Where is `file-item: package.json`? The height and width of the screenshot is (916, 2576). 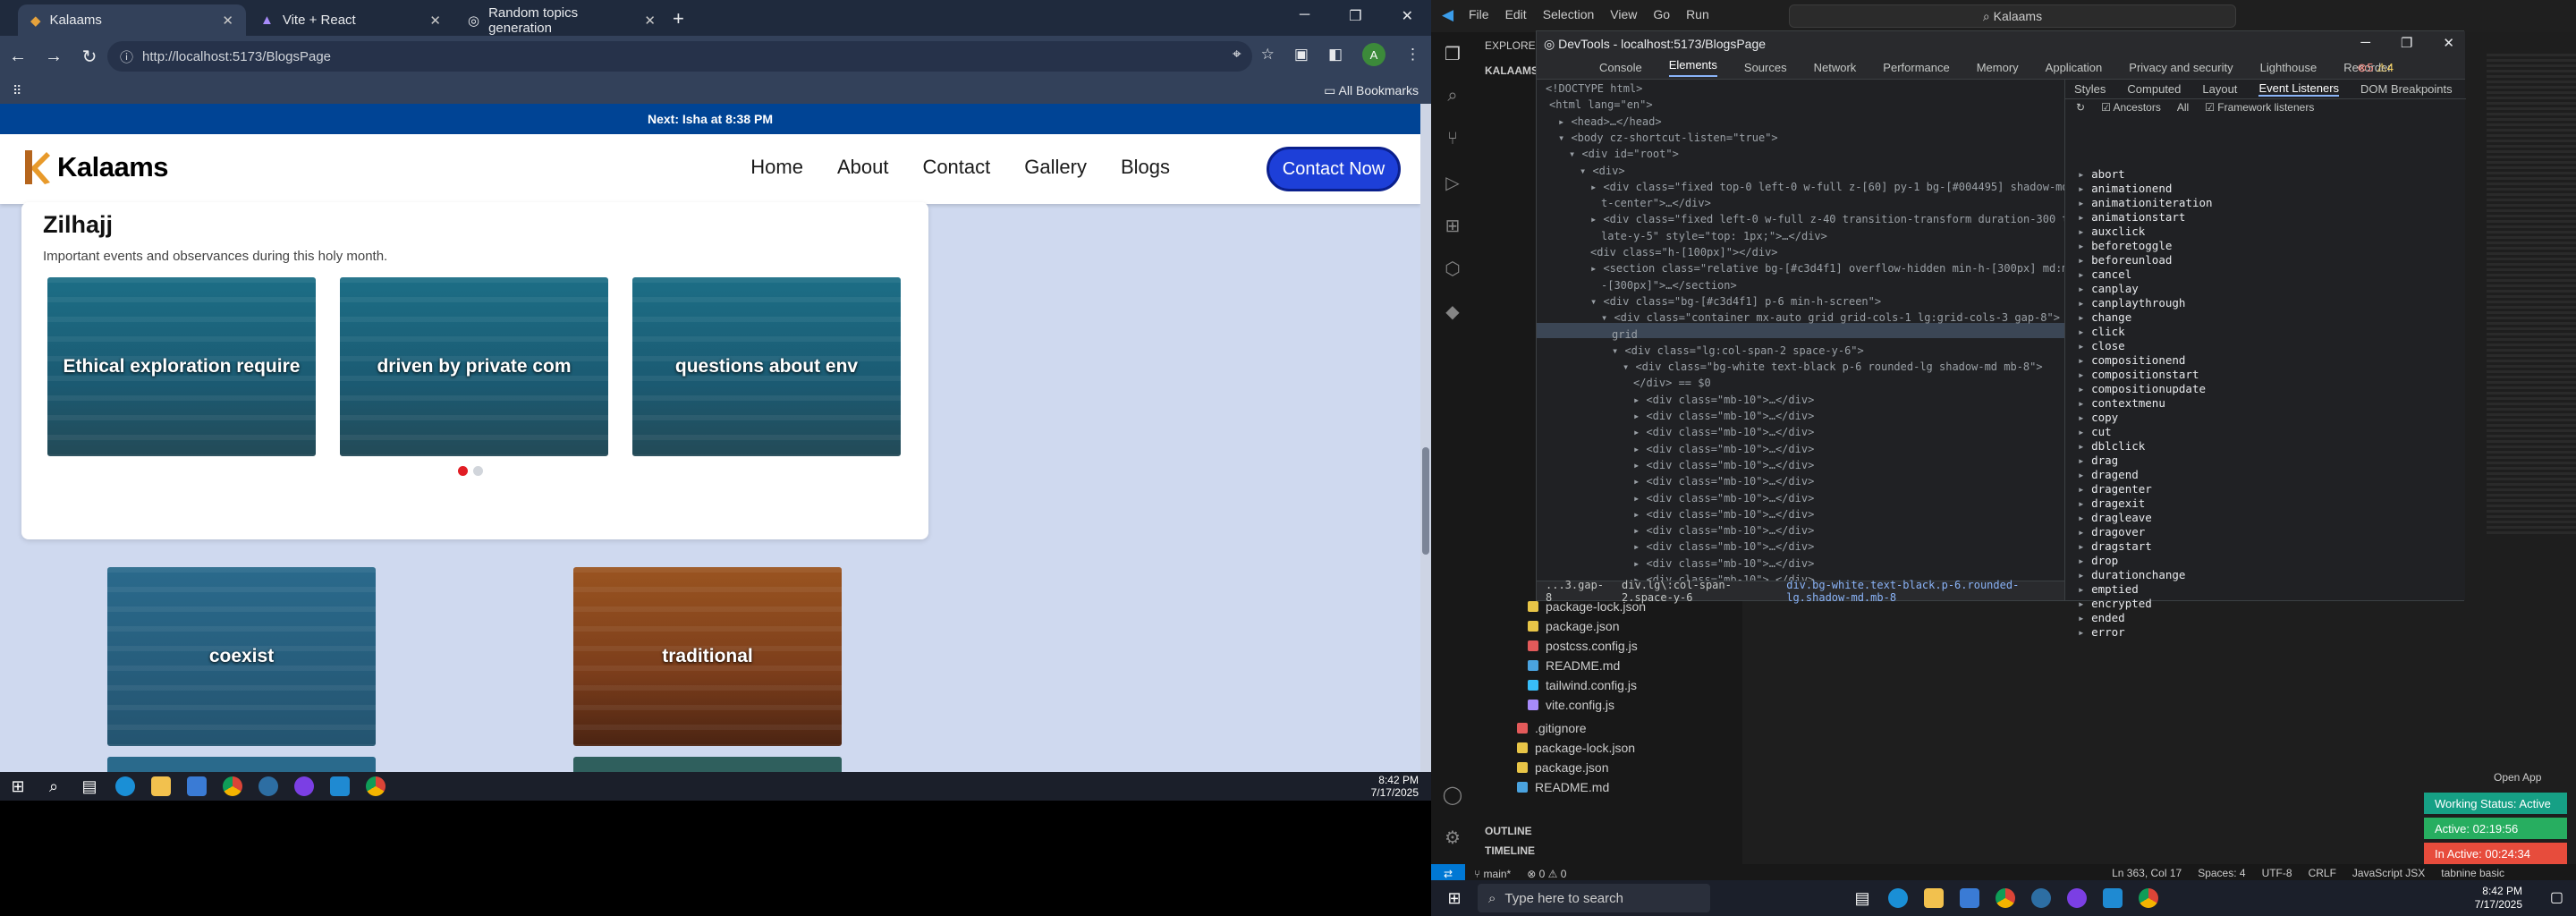
file-item: package.json is located at coordinates (1563, 767).